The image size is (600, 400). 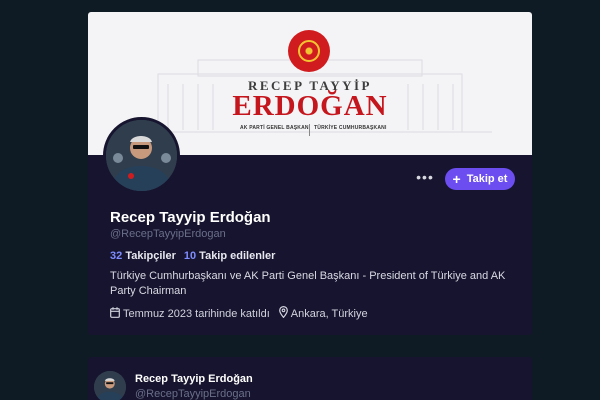 I want to click on banner-subtitle-party: AK PARTİ GENEL BAŞKANI, so click(x=275, y=128).